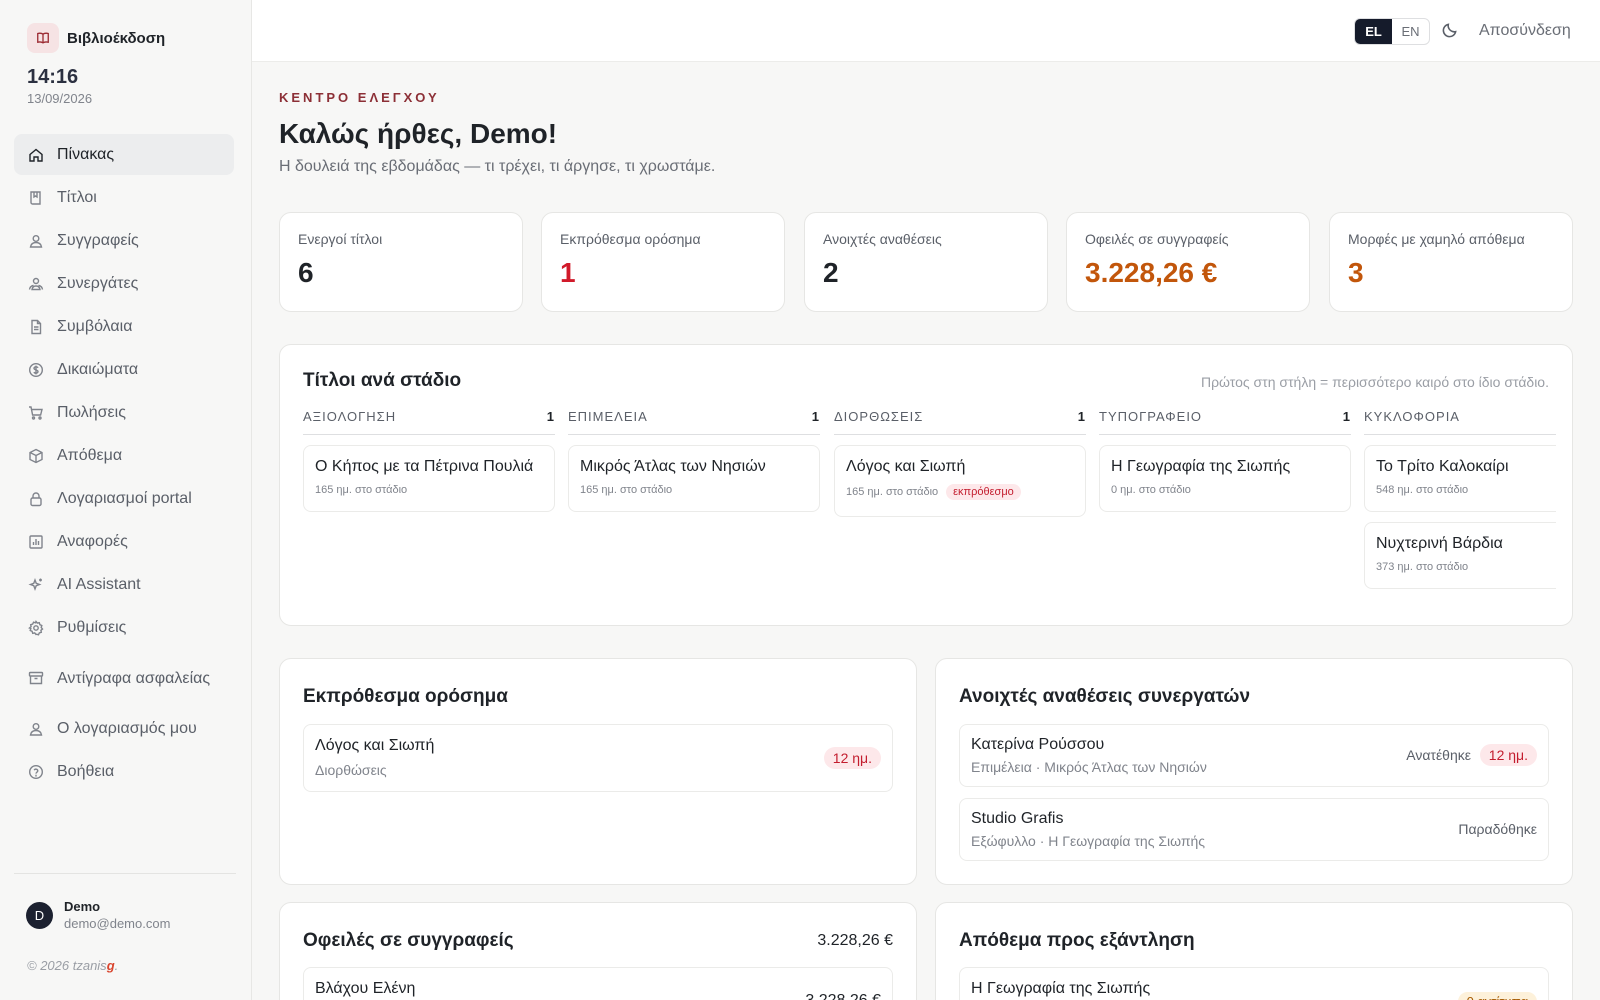 The height and width of the screenshot is (1000, 1600). I want to click on avatar: D, so click(39, 915).